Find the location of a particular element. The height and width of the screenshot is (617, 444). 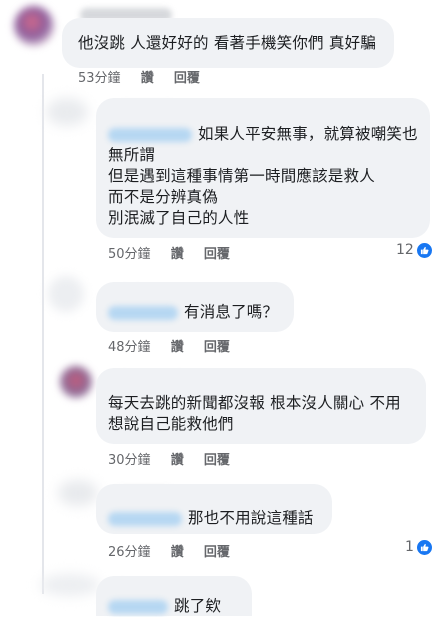

reaction-count: 1 is located at coordinates (418, 547).